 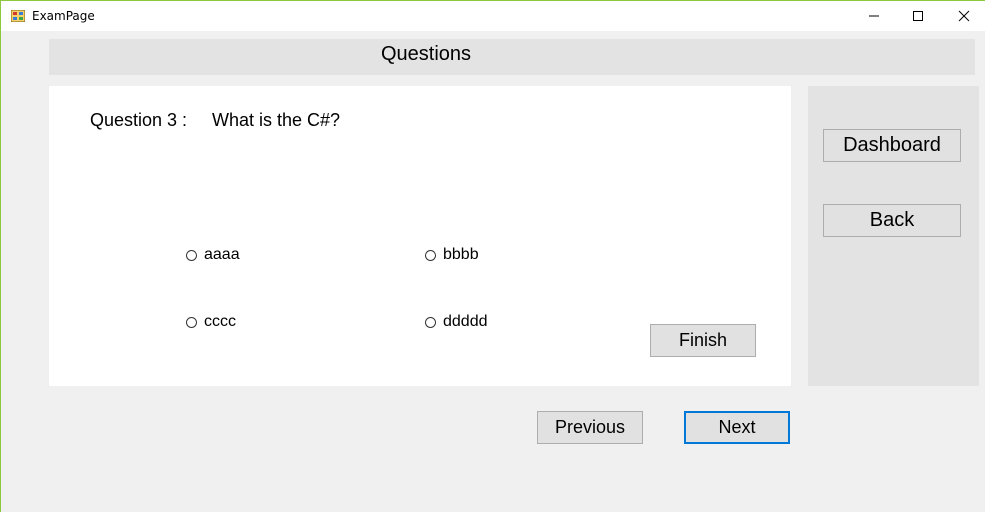 What do you see at coordinates (892, 145) in the screenshot?
I see `dashboard-button: Dashboard` at bounding box center [892, 145].